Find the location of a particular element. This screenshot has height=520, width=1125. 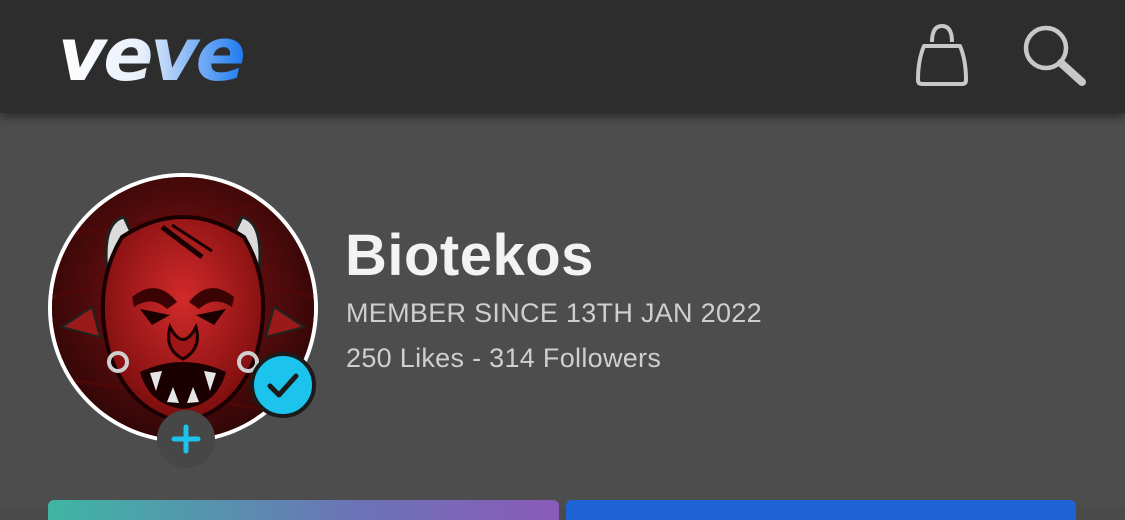

member-since-text: MEMBER SINCE 13TH JAN 2022 is located at coordinates (554, 313).